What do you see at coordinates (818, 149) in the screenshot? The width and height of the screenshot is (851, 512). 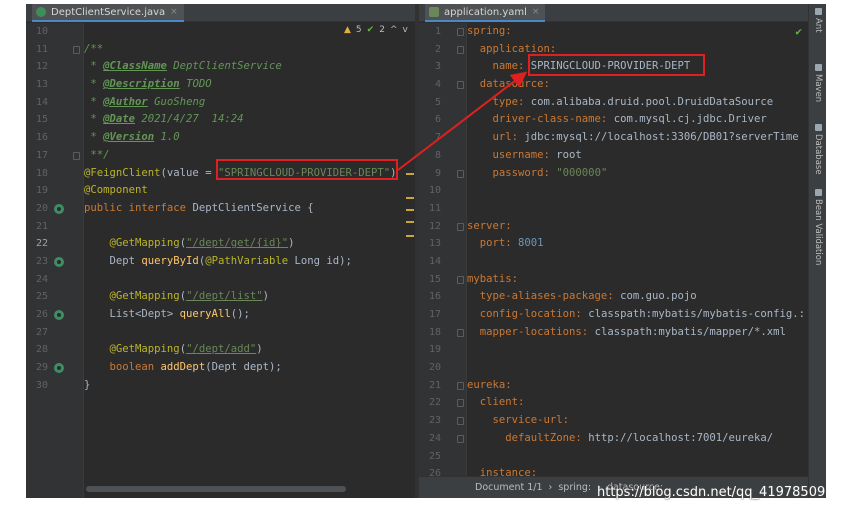 I see `tool-window-database: Database` at bounding box center [818, 149].